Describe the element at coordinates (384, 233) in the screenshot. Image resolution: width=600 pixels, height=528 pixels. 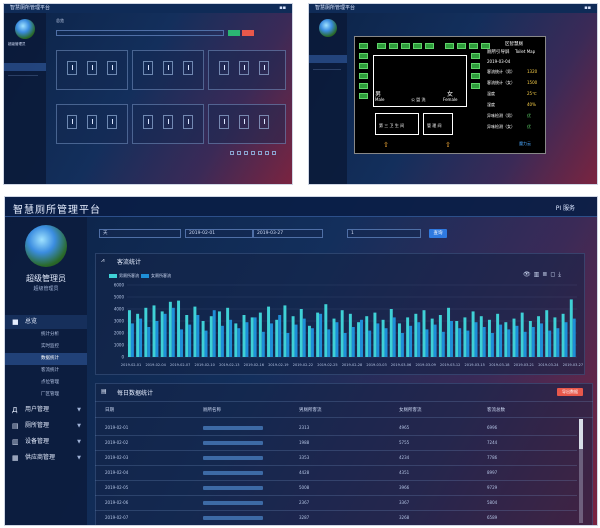
I see `keyword-input: 1` at that location.